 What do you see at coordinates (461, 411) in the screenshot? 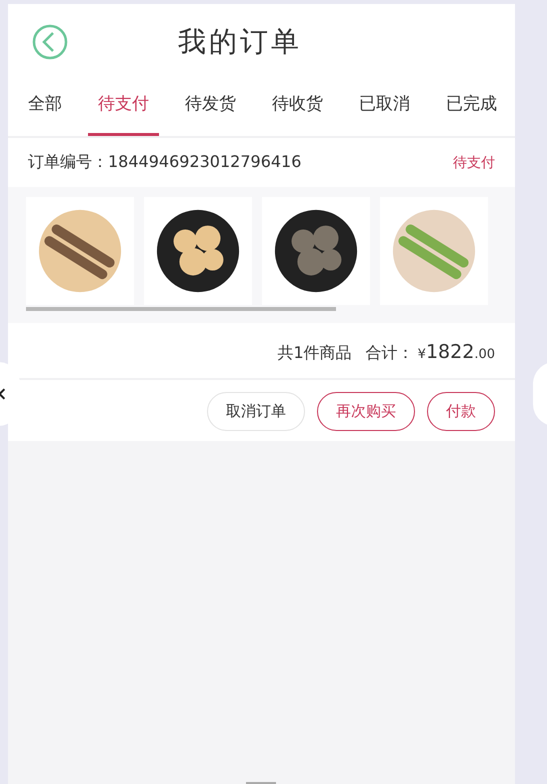
I see `order-action-button: 付款` at bounding box center [461, 411].